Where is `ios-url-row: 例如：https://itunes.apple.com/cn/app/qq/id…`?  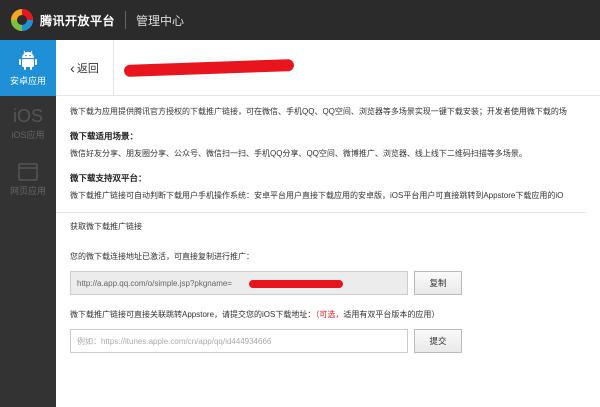 ios-url-row: 例如：https://itunes.apple.com/cn/app/qq/id… is located at coordinates (335, 341).